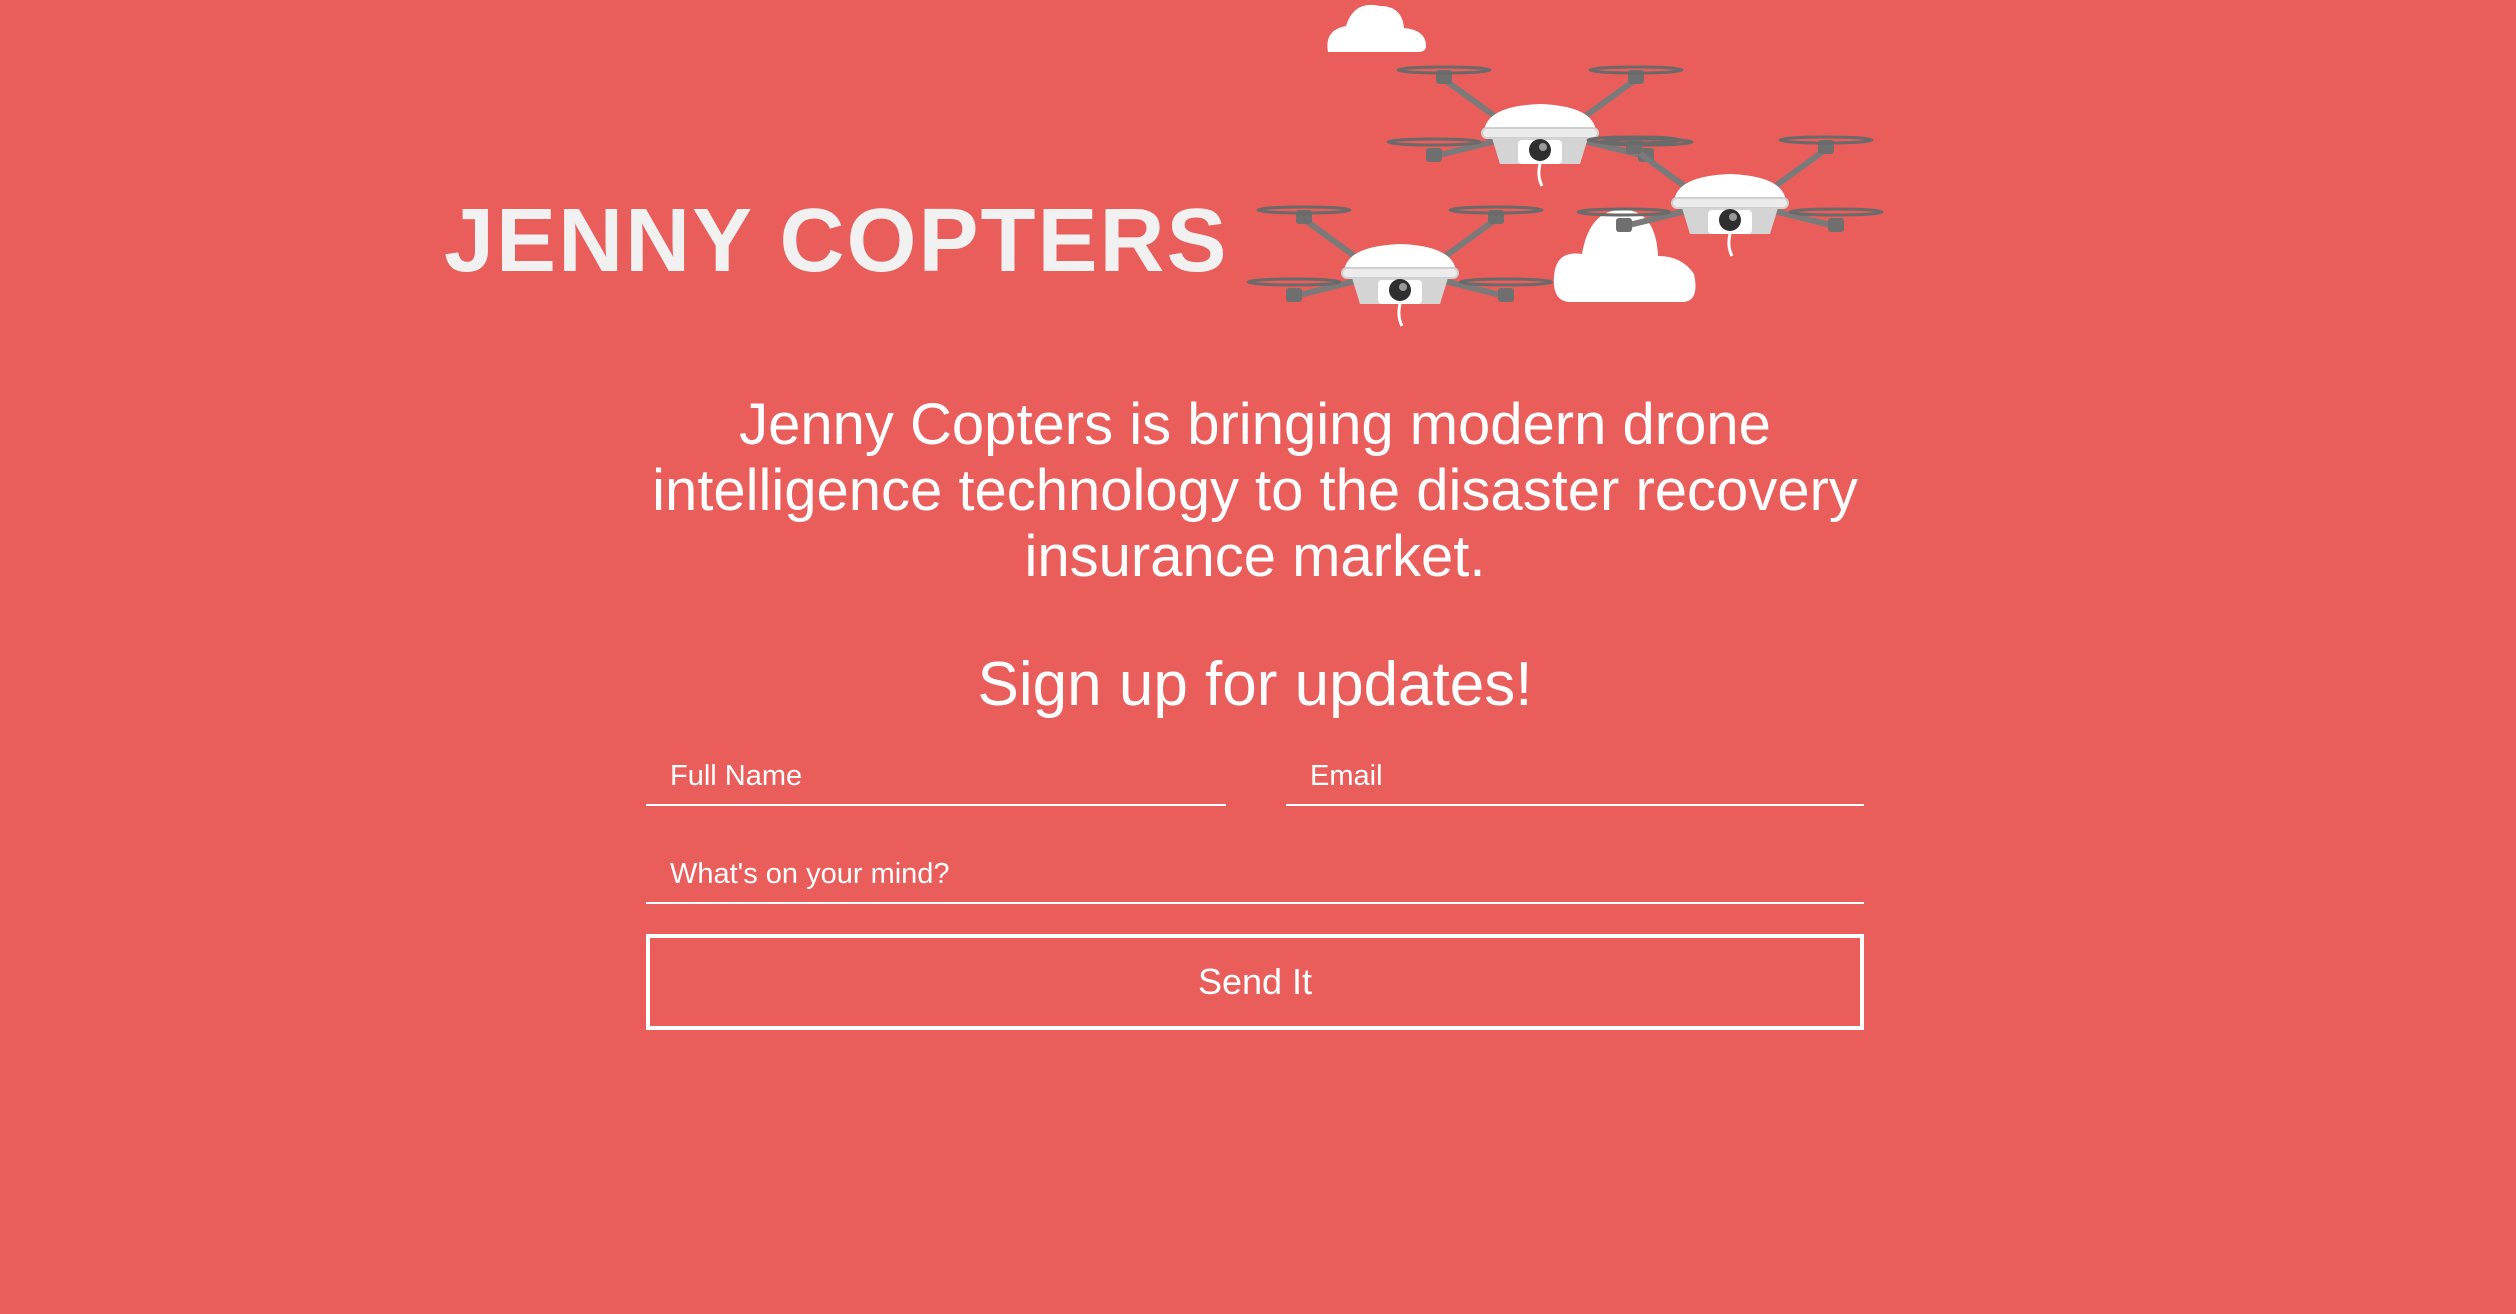 This screenshot has height=1314, width=2516. I want to click on email-input, so click(1575, 777).